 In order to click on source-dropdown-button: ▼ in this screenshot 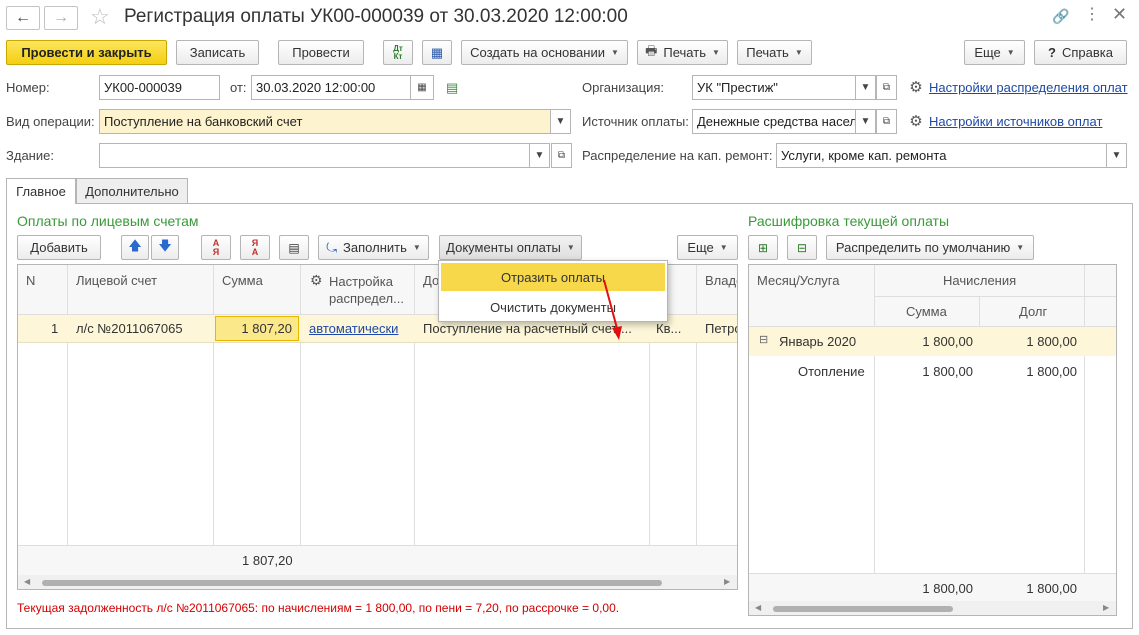, I will do `click(865, 121)`.